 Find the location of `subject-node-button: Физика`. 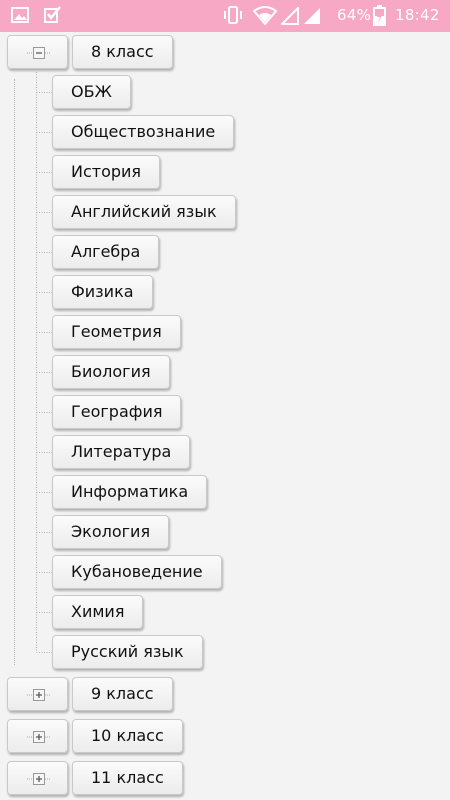

subject-node-button: Физика is located at coordinates (102, 292).